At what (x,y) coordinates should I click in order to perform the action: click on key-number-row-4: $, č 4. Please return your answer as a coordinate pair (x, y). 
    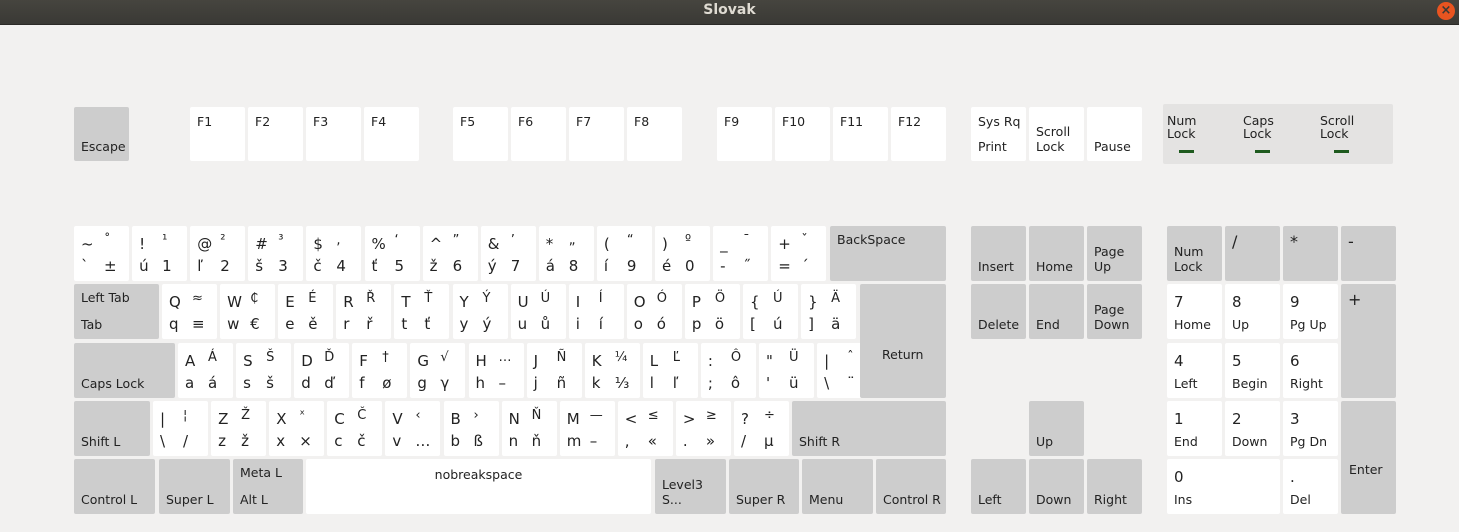
    Looking at the image, I should click on (334, 253).